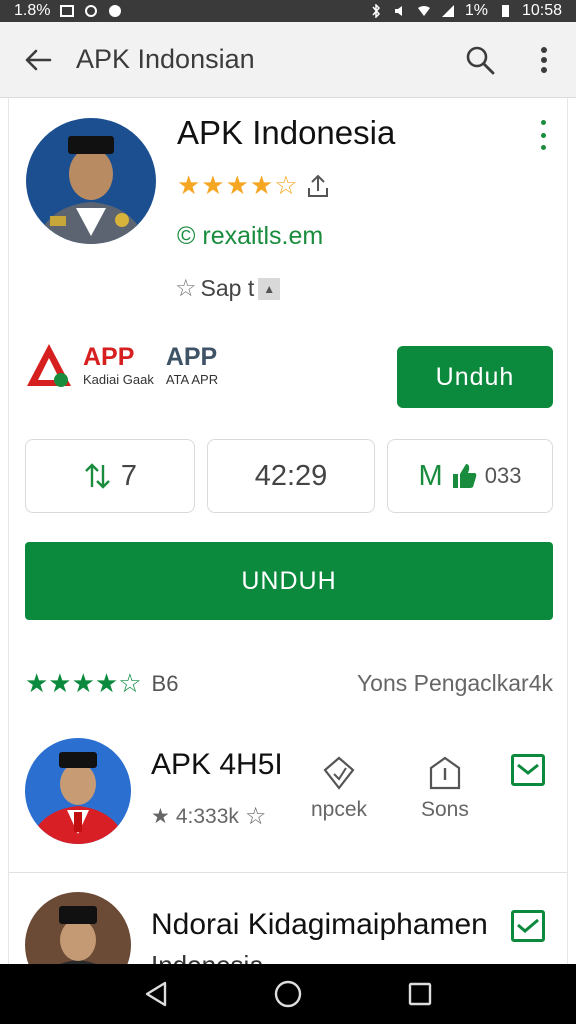 Image resolution: width=576 pixels, height=1024 pixels. What do you see at coordinates (269, 288) in the screenshot?
I see `badge-image-icon: ▲` at bounding box center [269, 288].